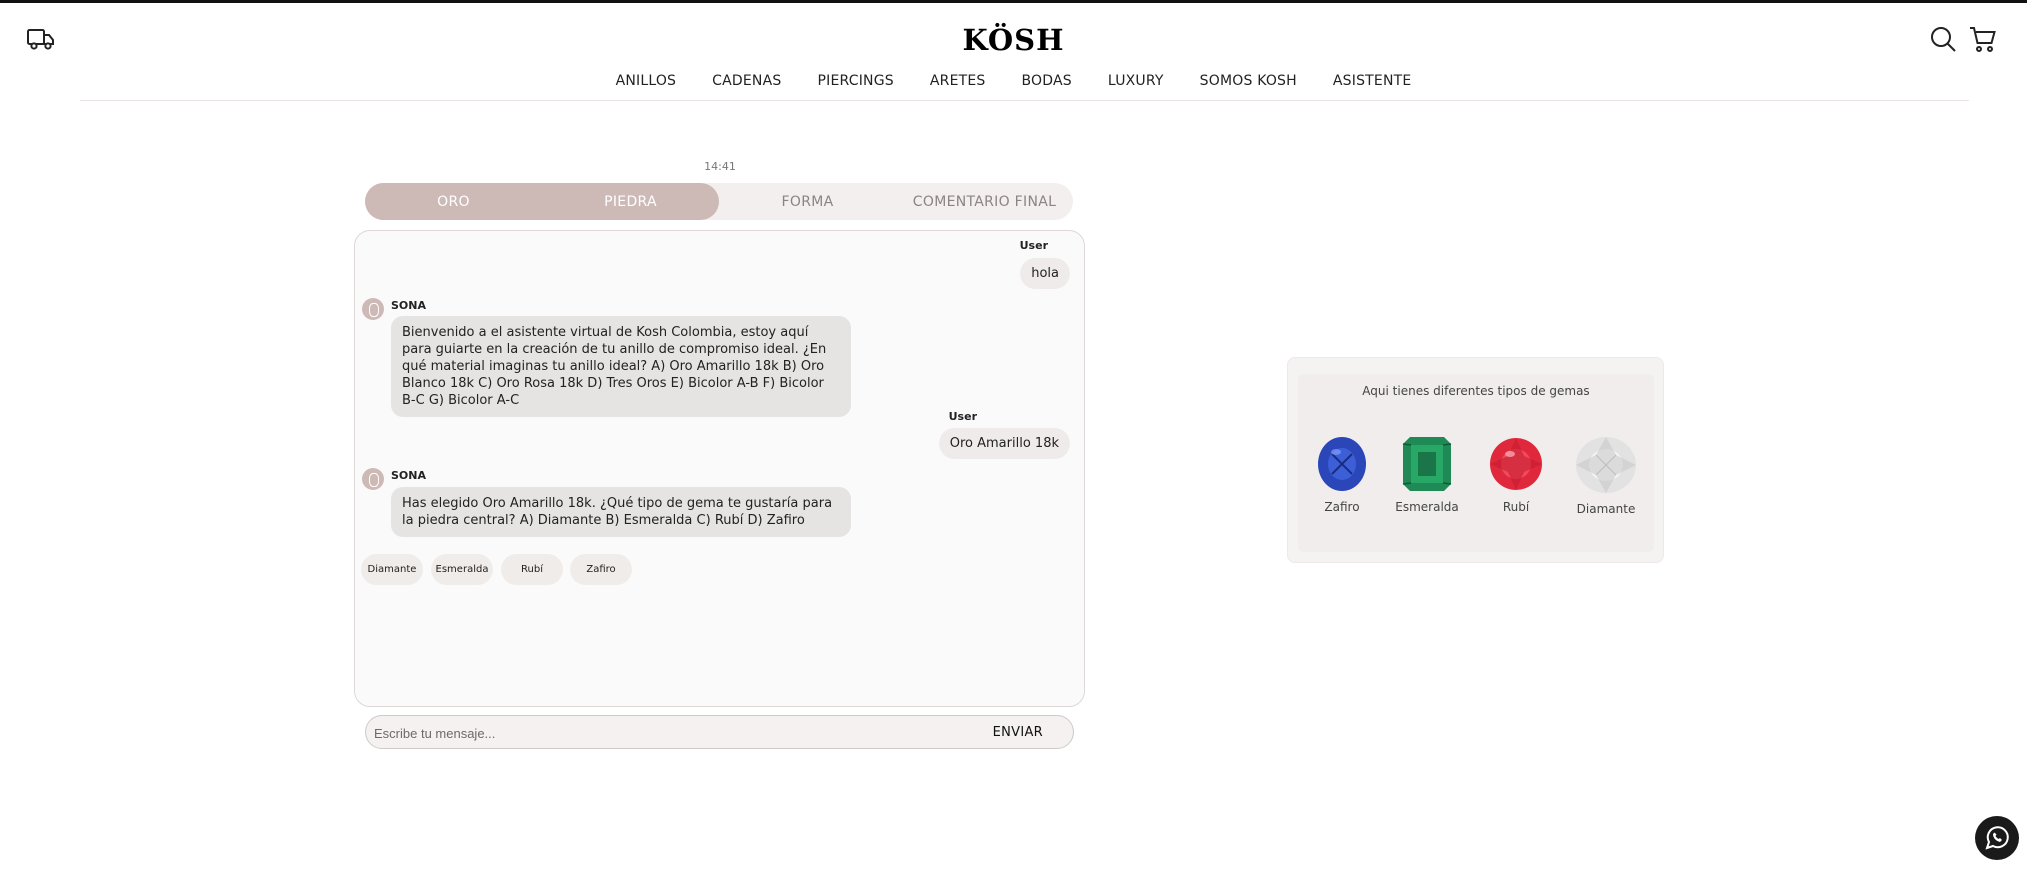 The height and width of the screenshot is (872, 2027). Describe the element at coordinates (1372, 81) in the screenshot. I see `nav-asistente: ASISTENTE` at that location.